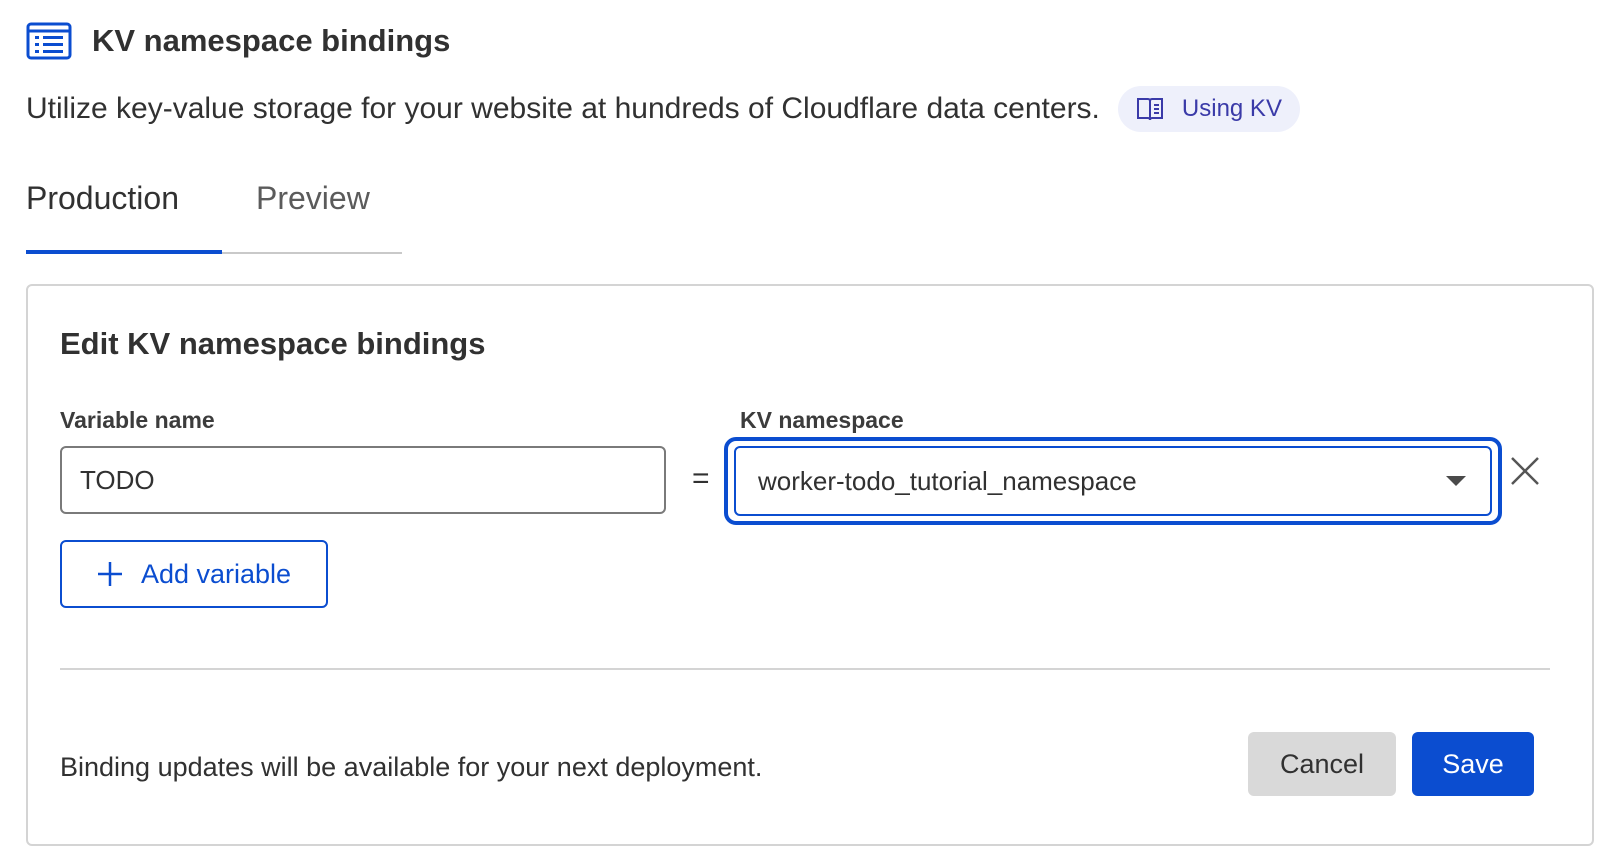 This screenshot has height=866, width=1616. I want to click on kv-namespace-select: worker-todo_tutorial_namespace, so click(1113, 481).